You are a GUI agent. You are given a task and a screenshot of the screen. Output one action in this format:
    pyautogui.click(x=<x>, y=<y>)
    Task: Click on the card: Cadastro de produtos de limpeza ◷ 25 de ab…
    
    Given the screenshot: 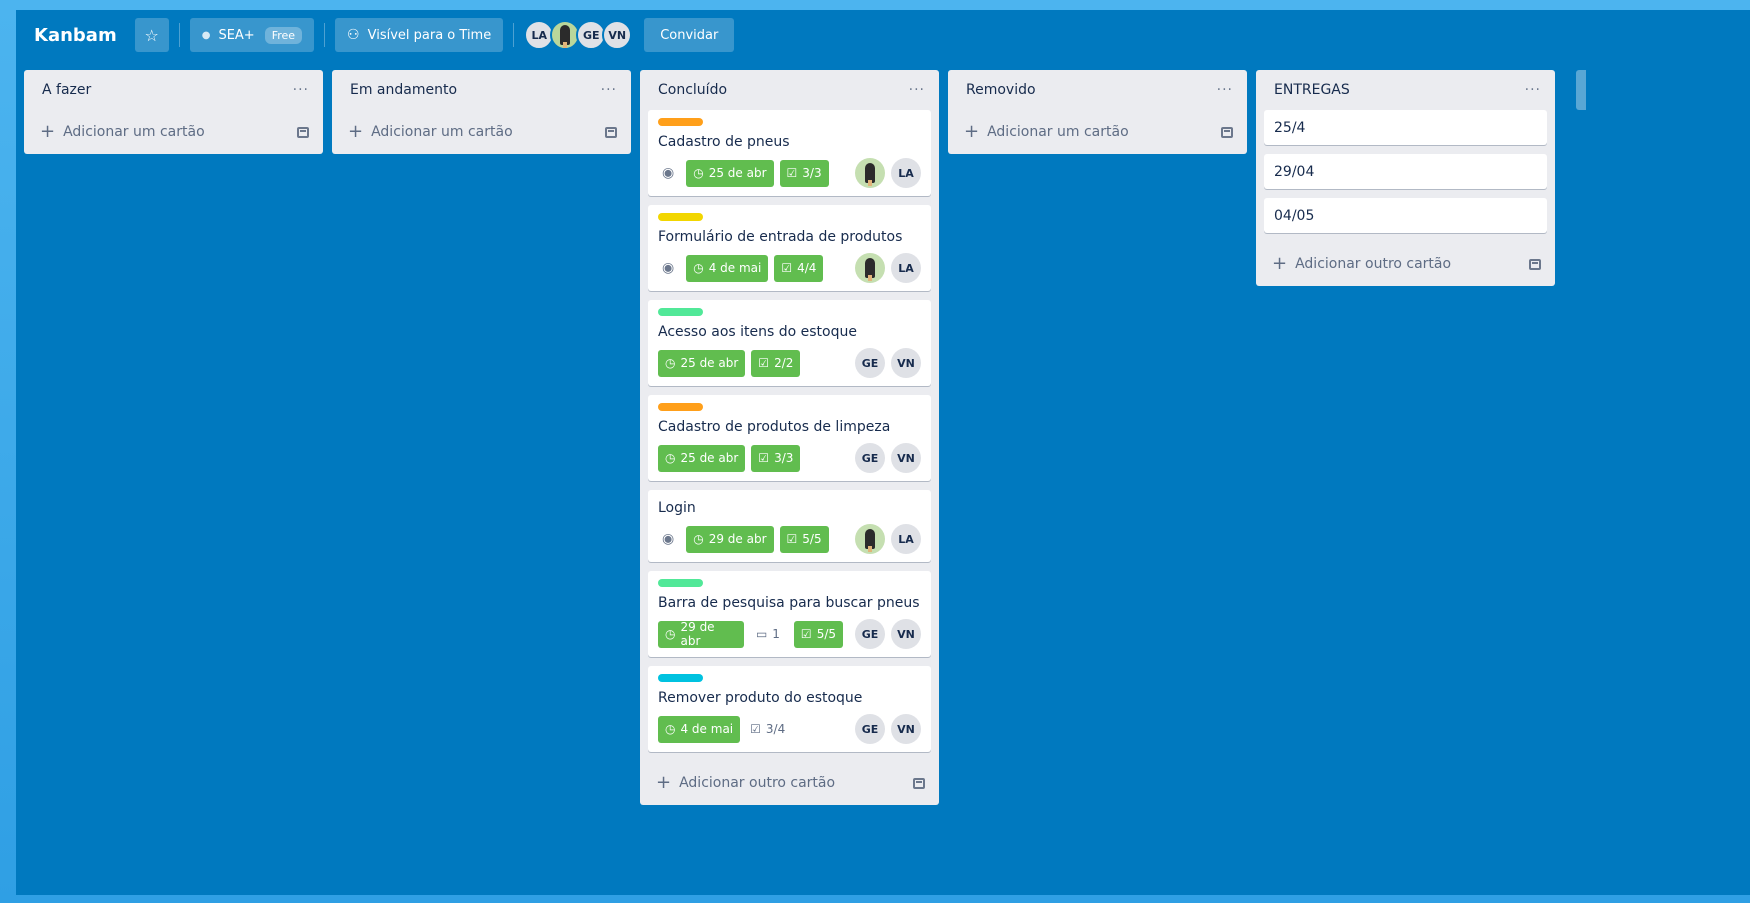 What is the action you would take?
    pyautogui.click(x=789, y=438)
    